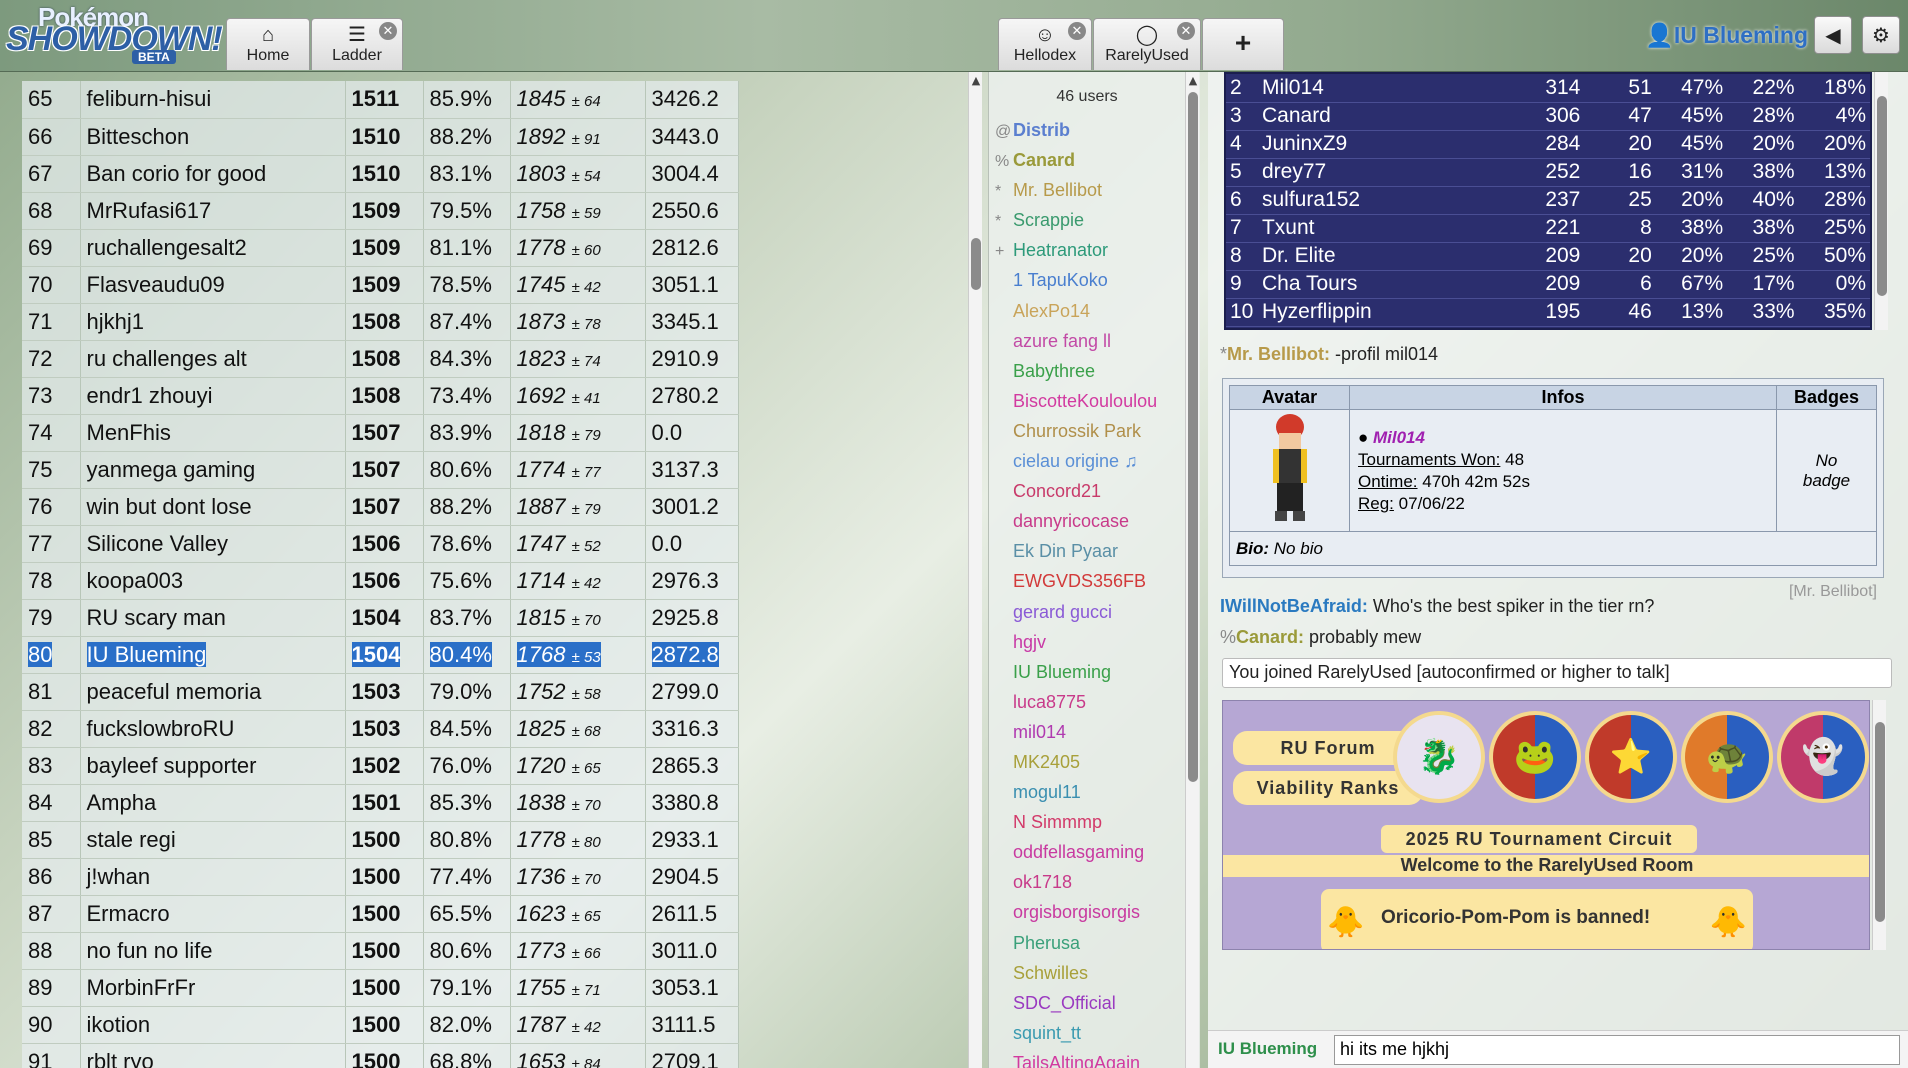  I want to click on user-list-item: azure fang ll, so click(1090, 346).